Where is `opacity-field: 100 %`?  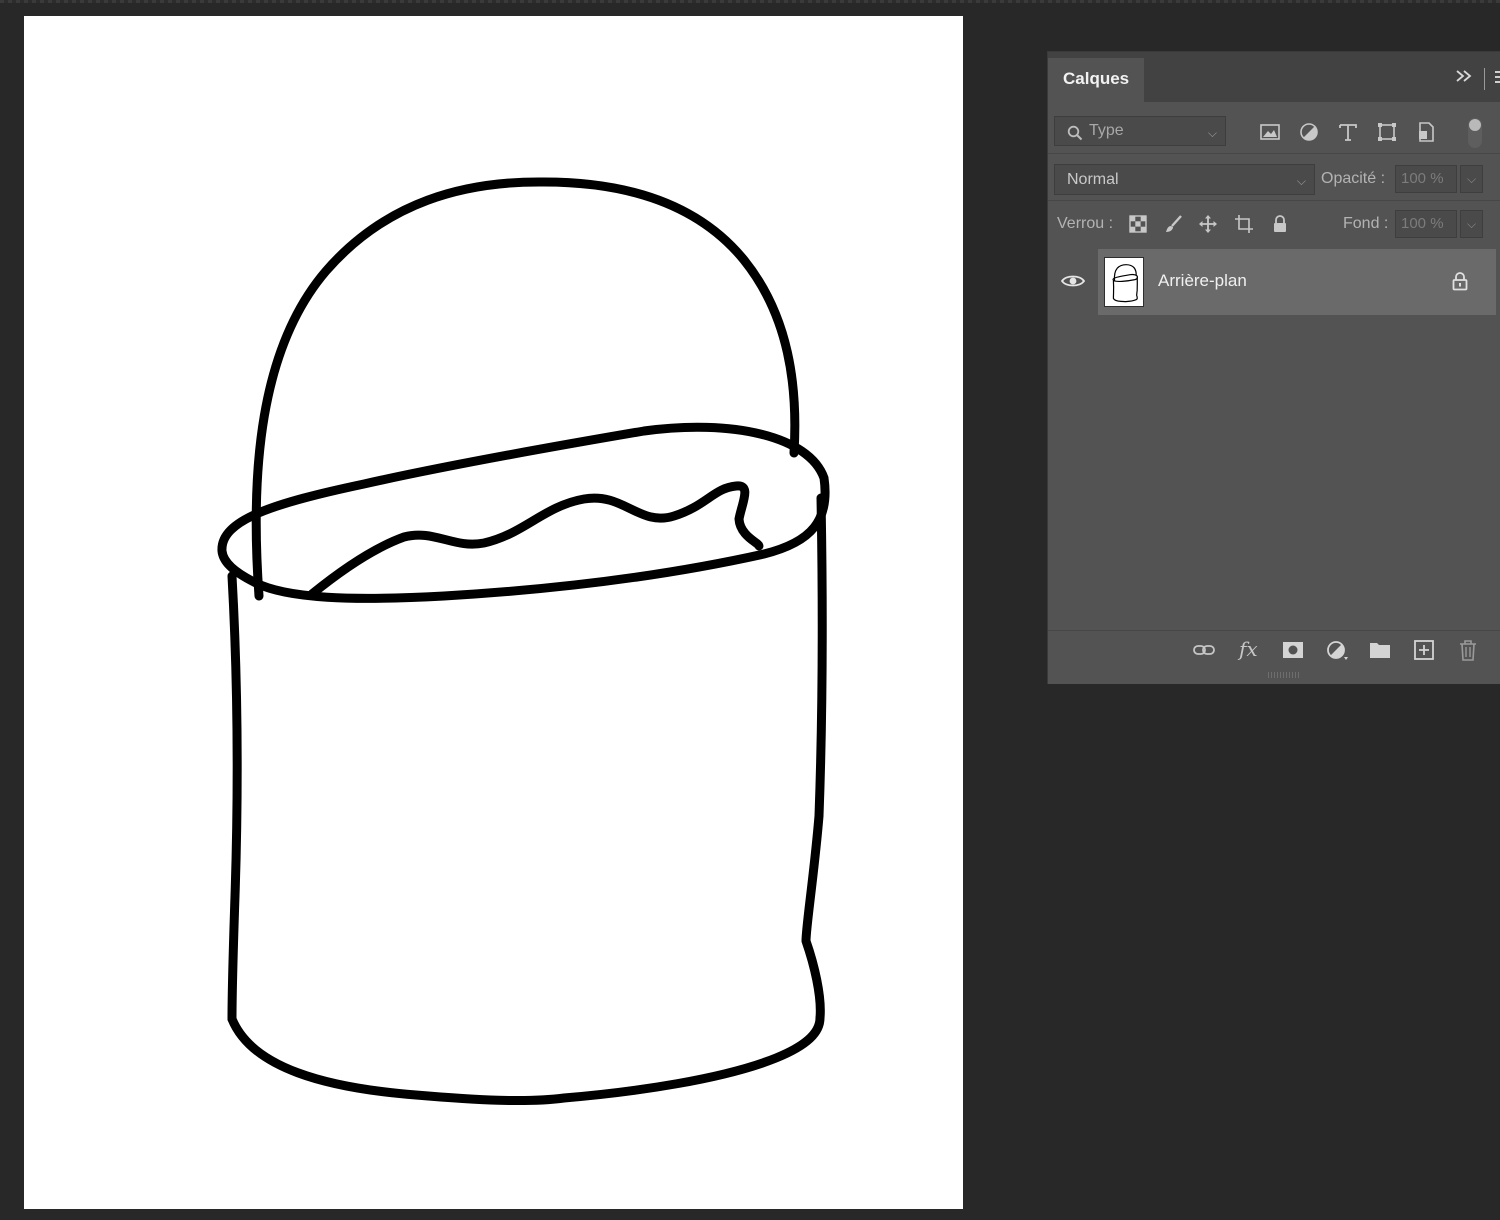 opacity-field: 100 % is located at coordinates (1426, 179).